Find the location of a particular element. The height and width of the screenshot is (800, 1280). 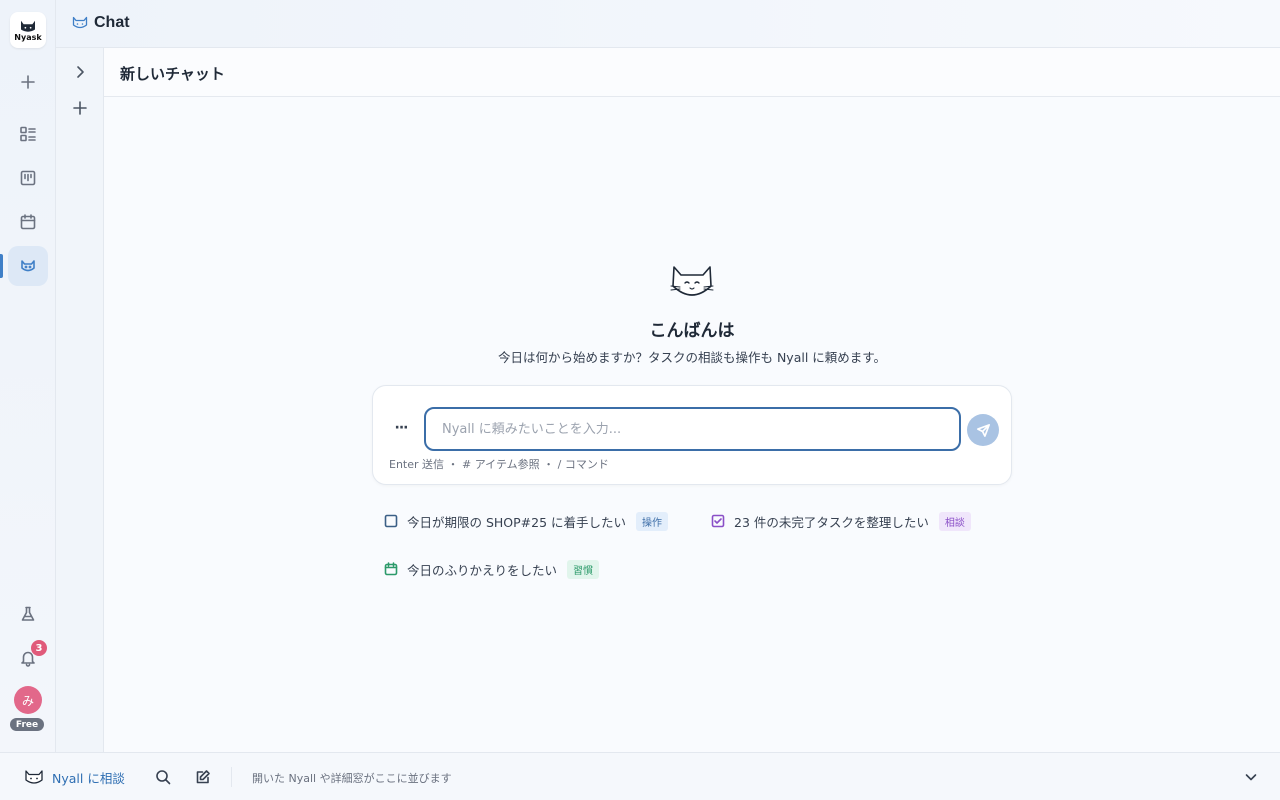

flask-icon is located at coordinates (28, 613).